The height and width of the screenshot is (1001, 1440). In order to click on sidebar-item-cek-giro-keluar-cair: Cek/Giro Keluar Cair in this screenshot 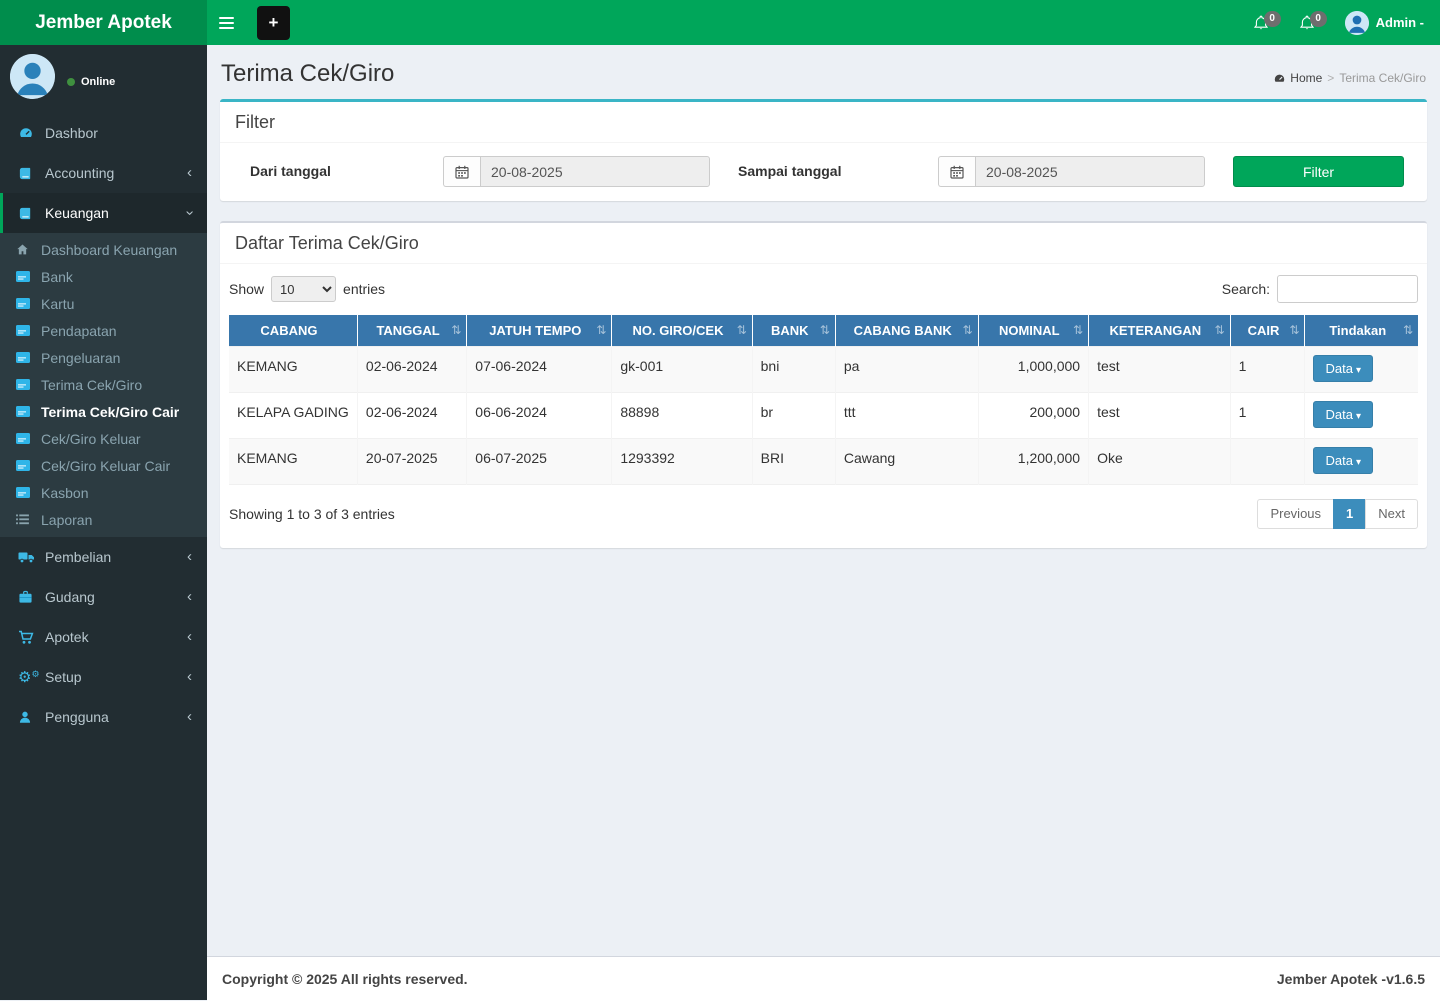, I will do `click(103, 465)`.